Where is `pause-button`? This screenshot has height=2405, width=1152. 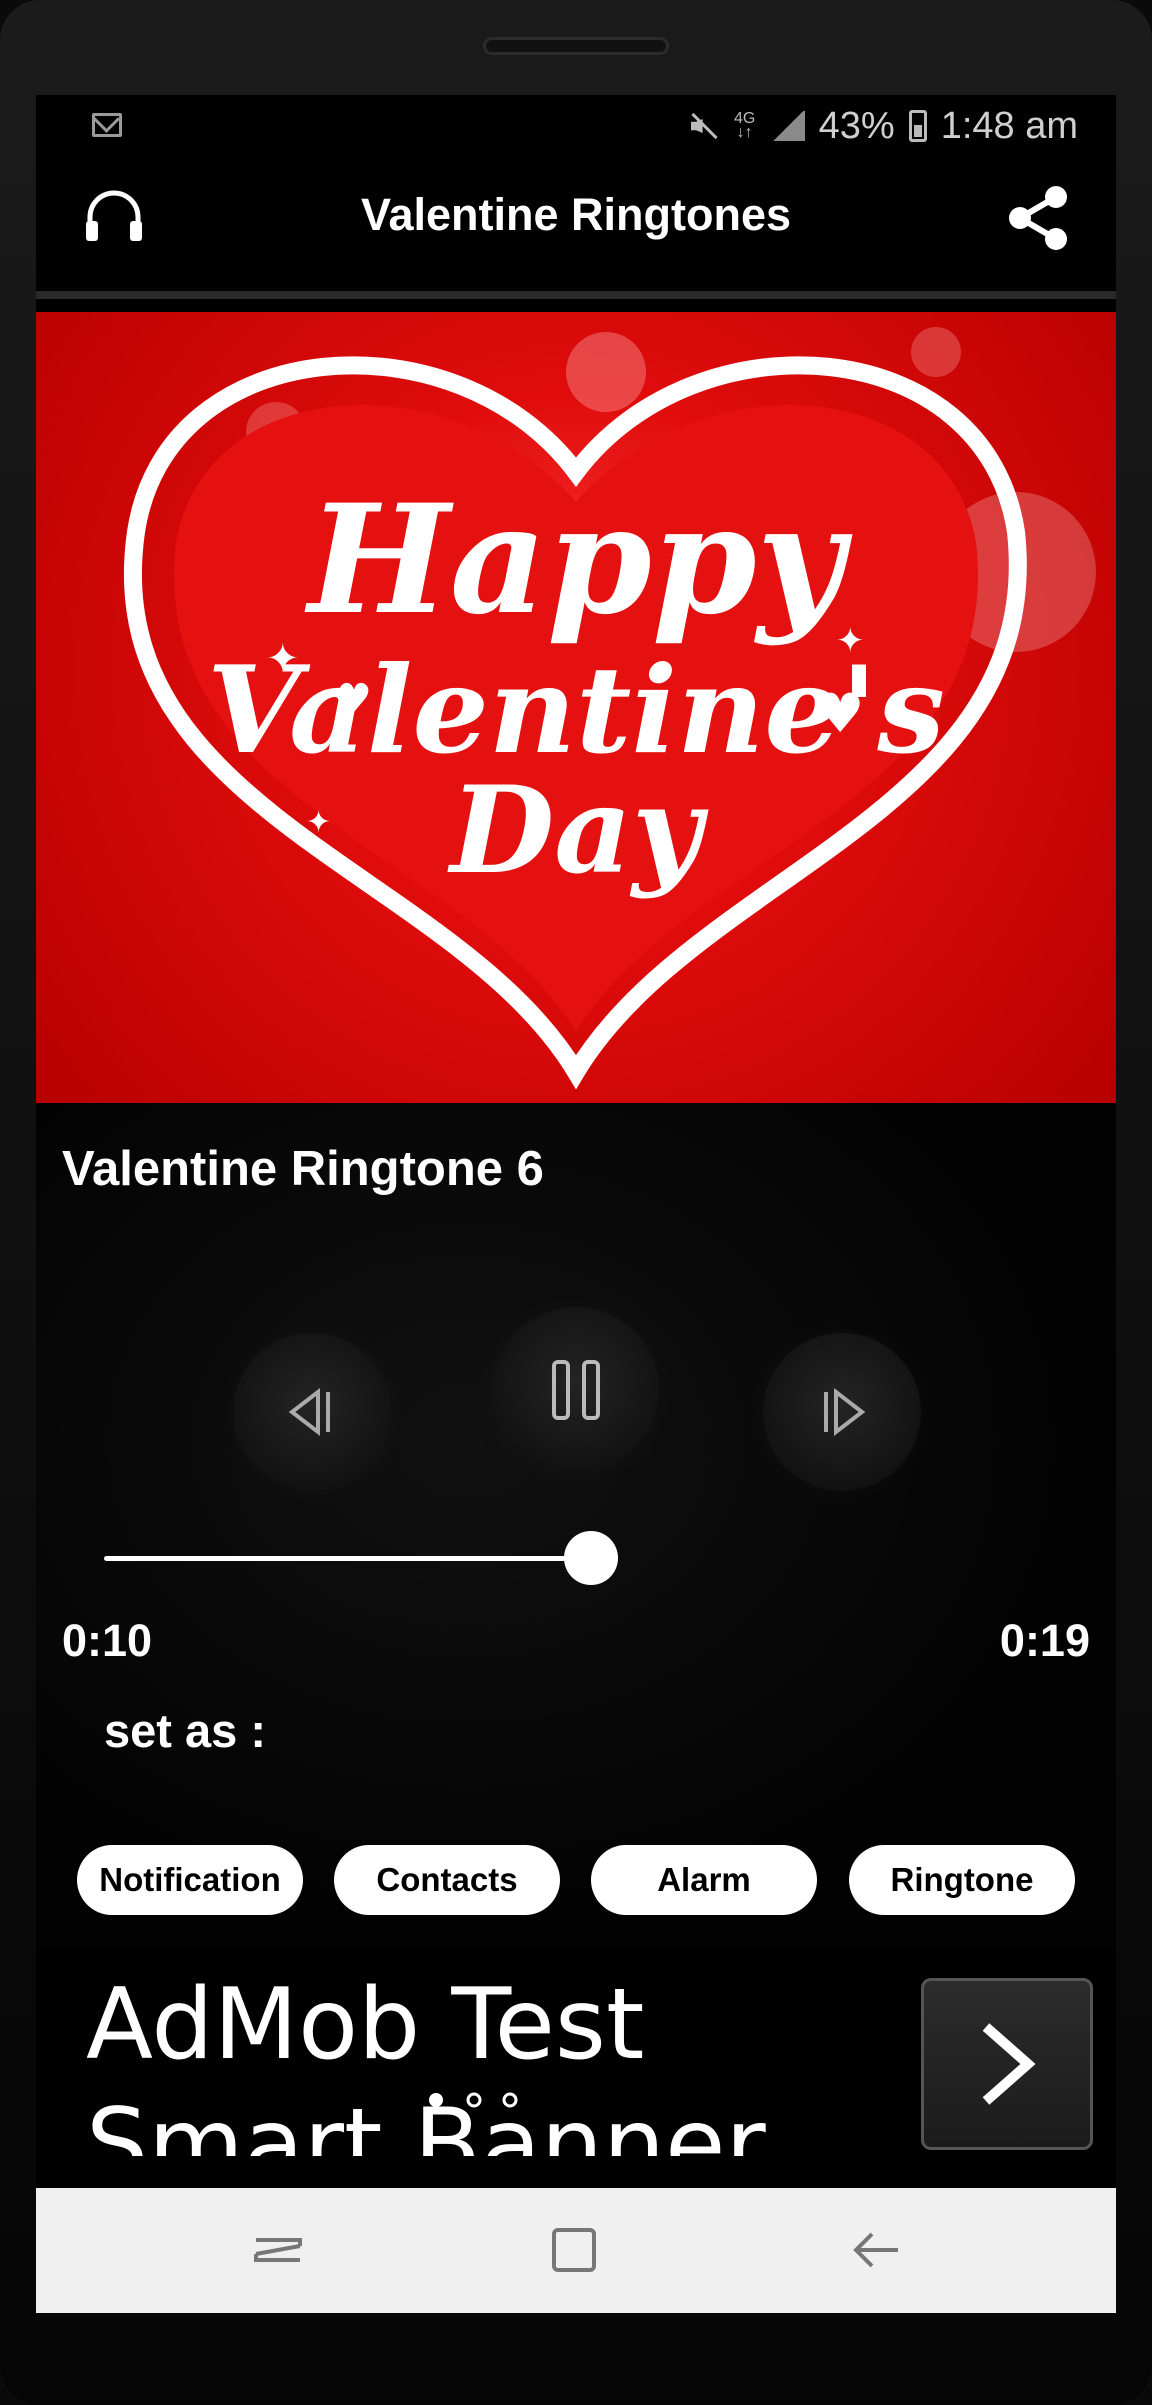 pause-button is located at coordinates (576, 1390).